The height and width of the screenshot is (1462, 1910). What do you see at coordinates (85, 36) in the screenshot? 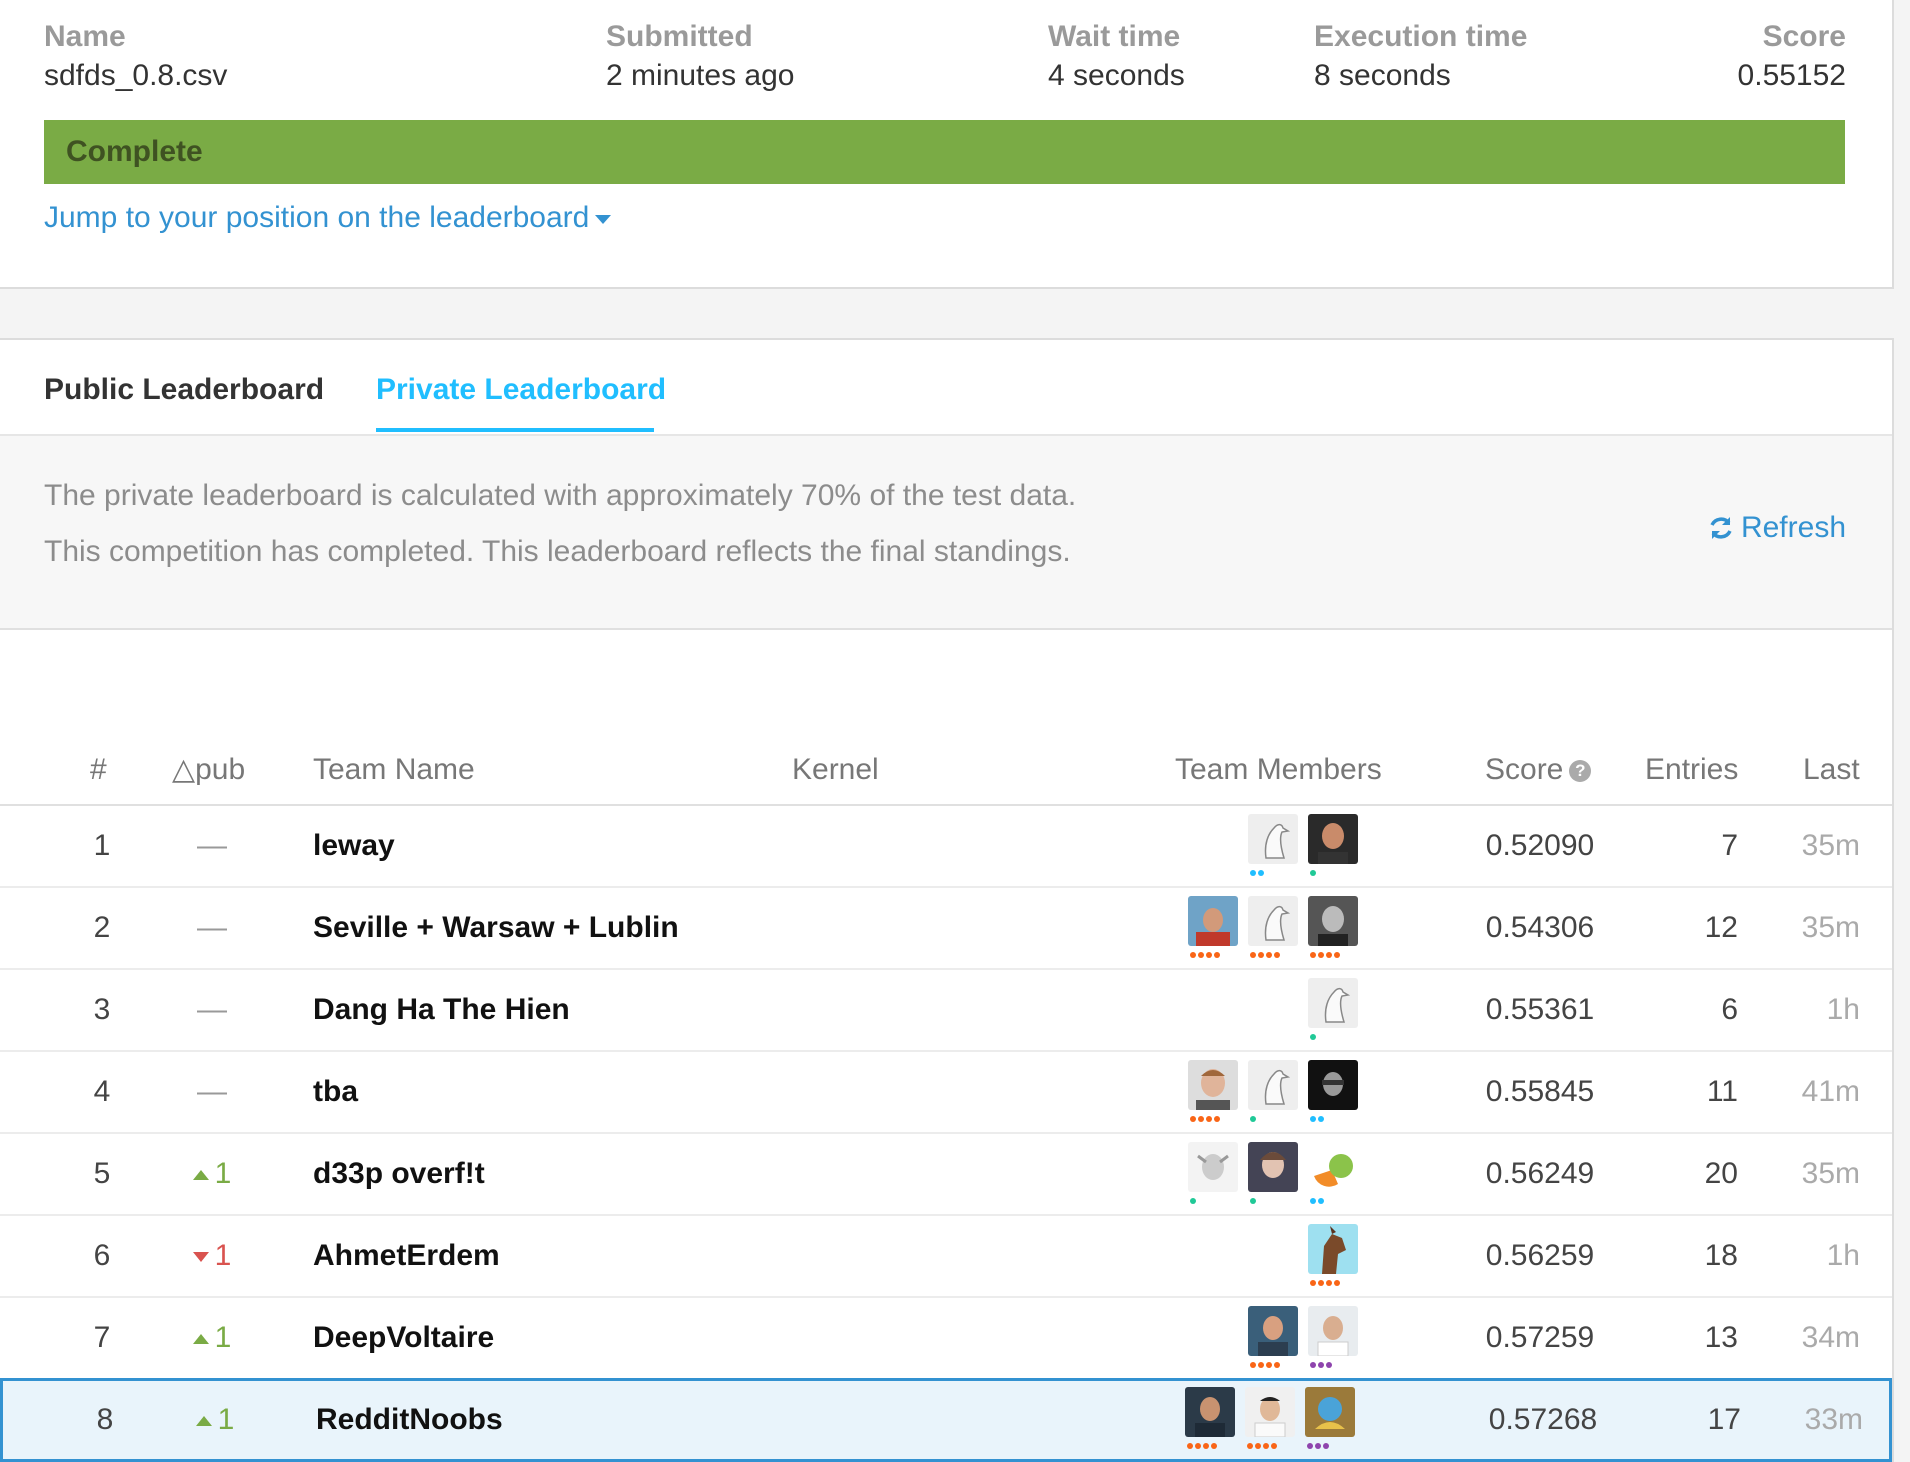
I see `name-label: Name` at bounding box center [85, 36].